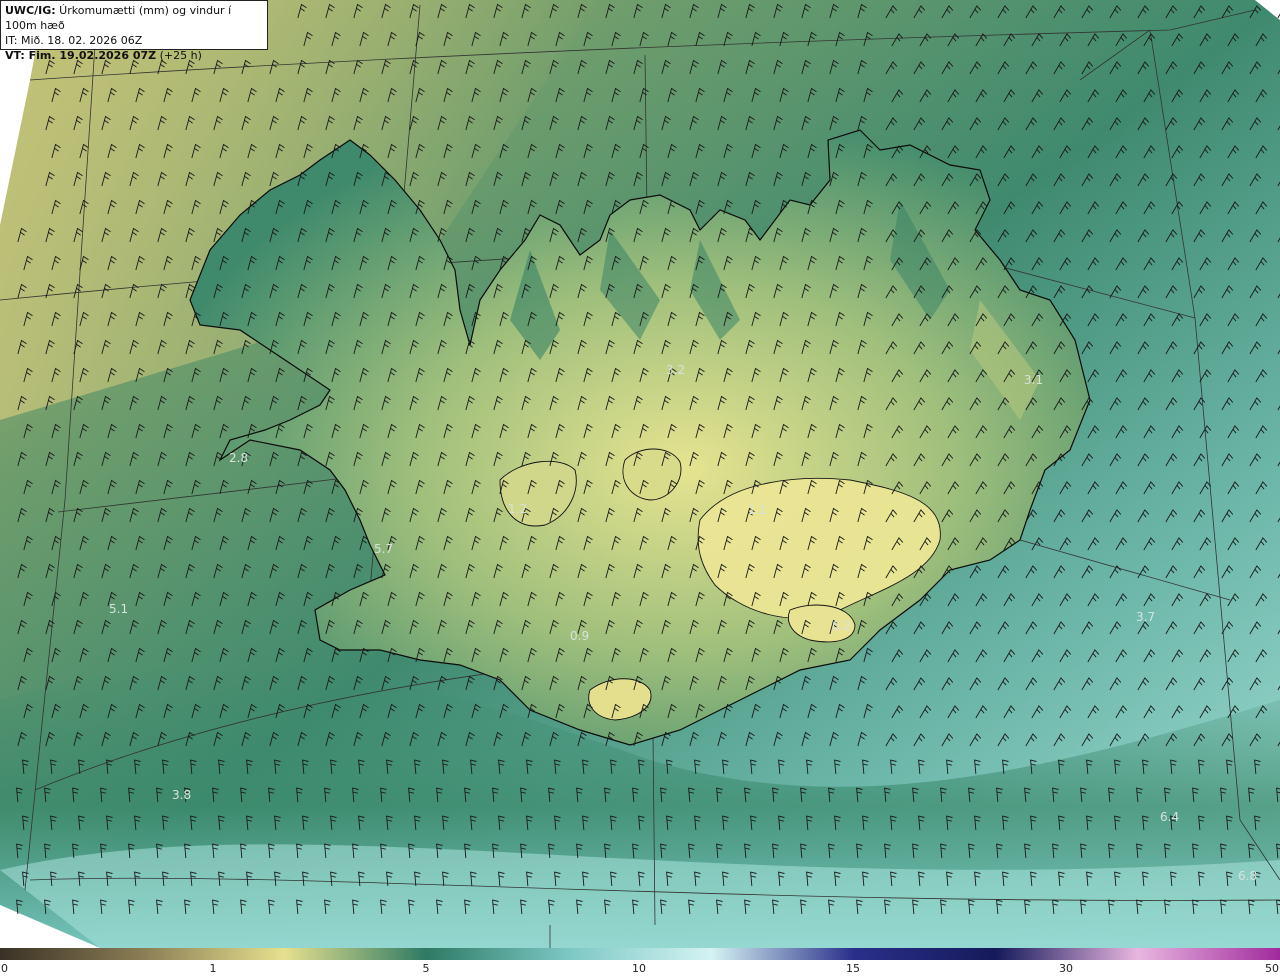 The image size is (1280, 978). I want to click on value-label: 2.8, so click(238, 458).